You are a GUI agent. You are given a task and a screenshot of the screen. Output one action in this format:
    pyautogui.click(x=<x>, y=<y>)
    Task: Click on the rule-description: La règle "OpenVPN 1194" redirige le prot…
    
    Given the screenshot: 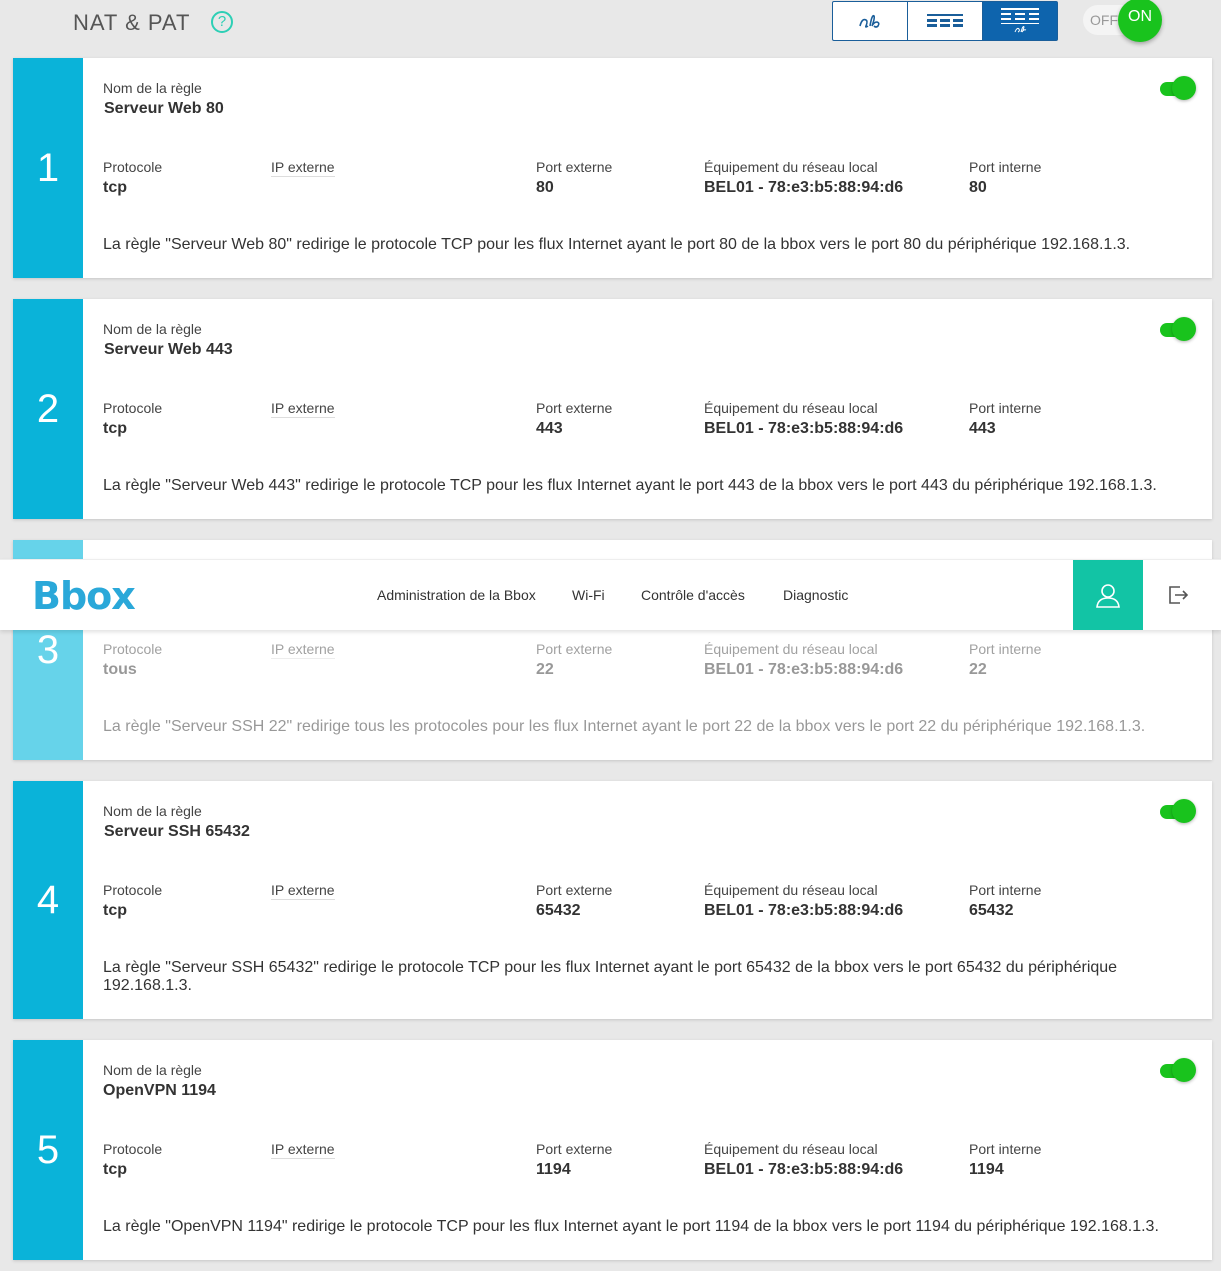 What is the action you would take?
    pyautogui.click(x=631, y=1226)
    